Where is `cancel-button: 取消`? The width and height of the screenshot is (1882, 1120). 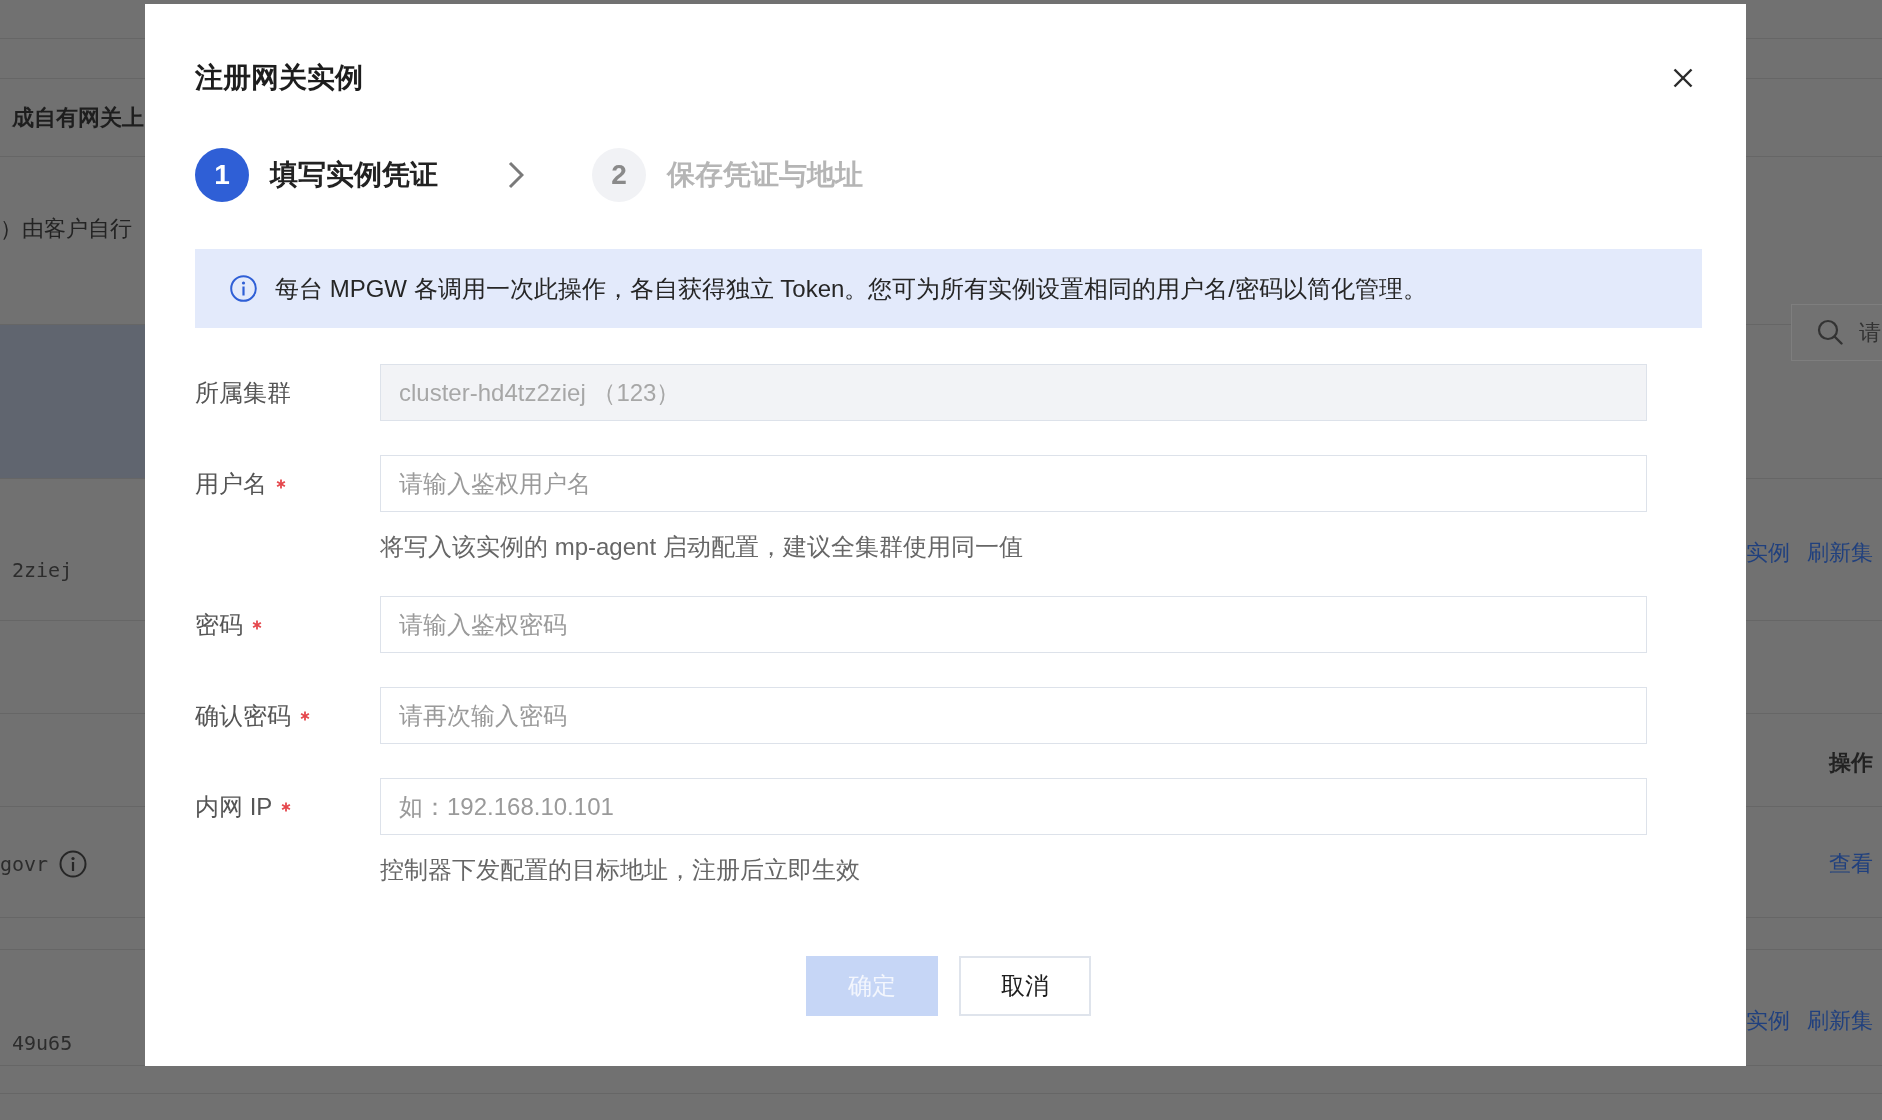 cancel-button: 取消 is located at coordinates (1025, 986).